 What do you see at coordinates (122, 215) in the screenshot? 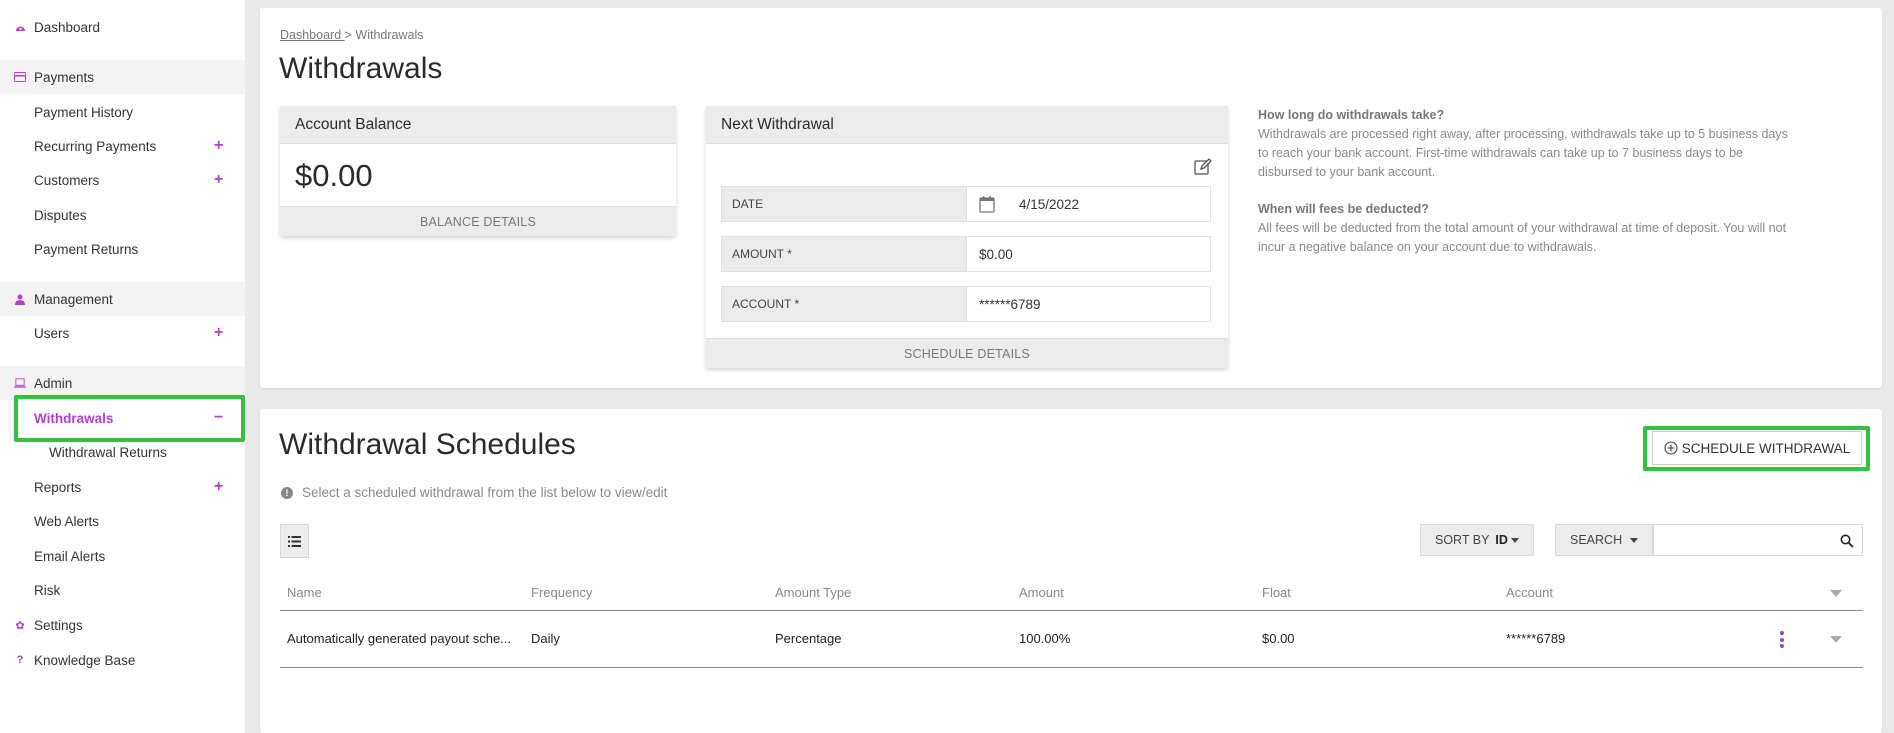
I see `sidebar-item-disputes: Disputes` at bounding box center [122, 215].